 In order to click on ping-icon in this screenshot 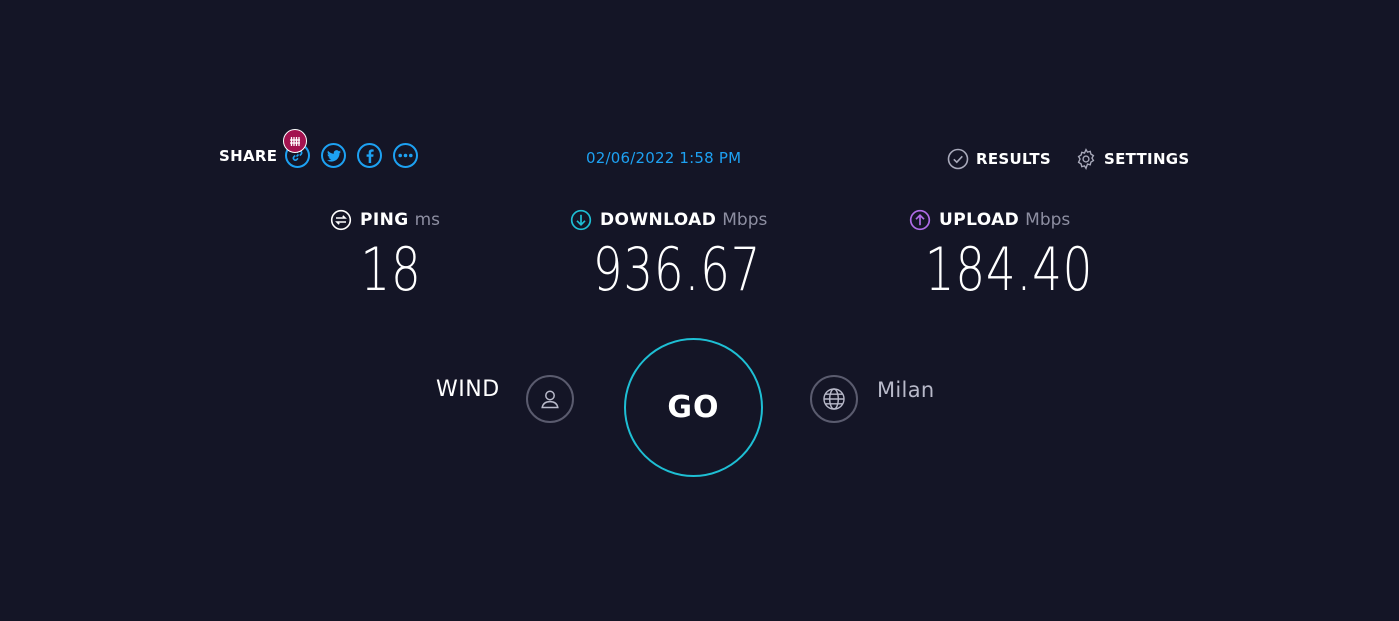, I will do `click(341, 220)`.